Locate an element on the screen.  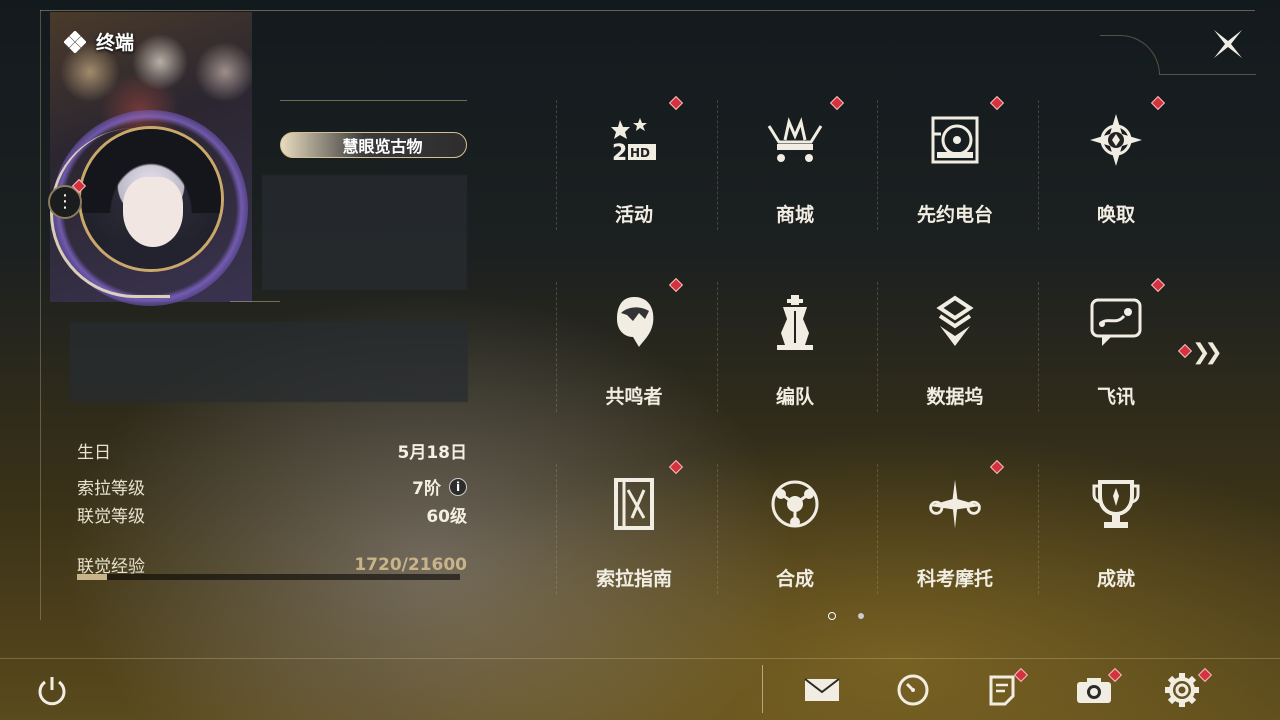
mail-icon is located at coordinates (822, 689).